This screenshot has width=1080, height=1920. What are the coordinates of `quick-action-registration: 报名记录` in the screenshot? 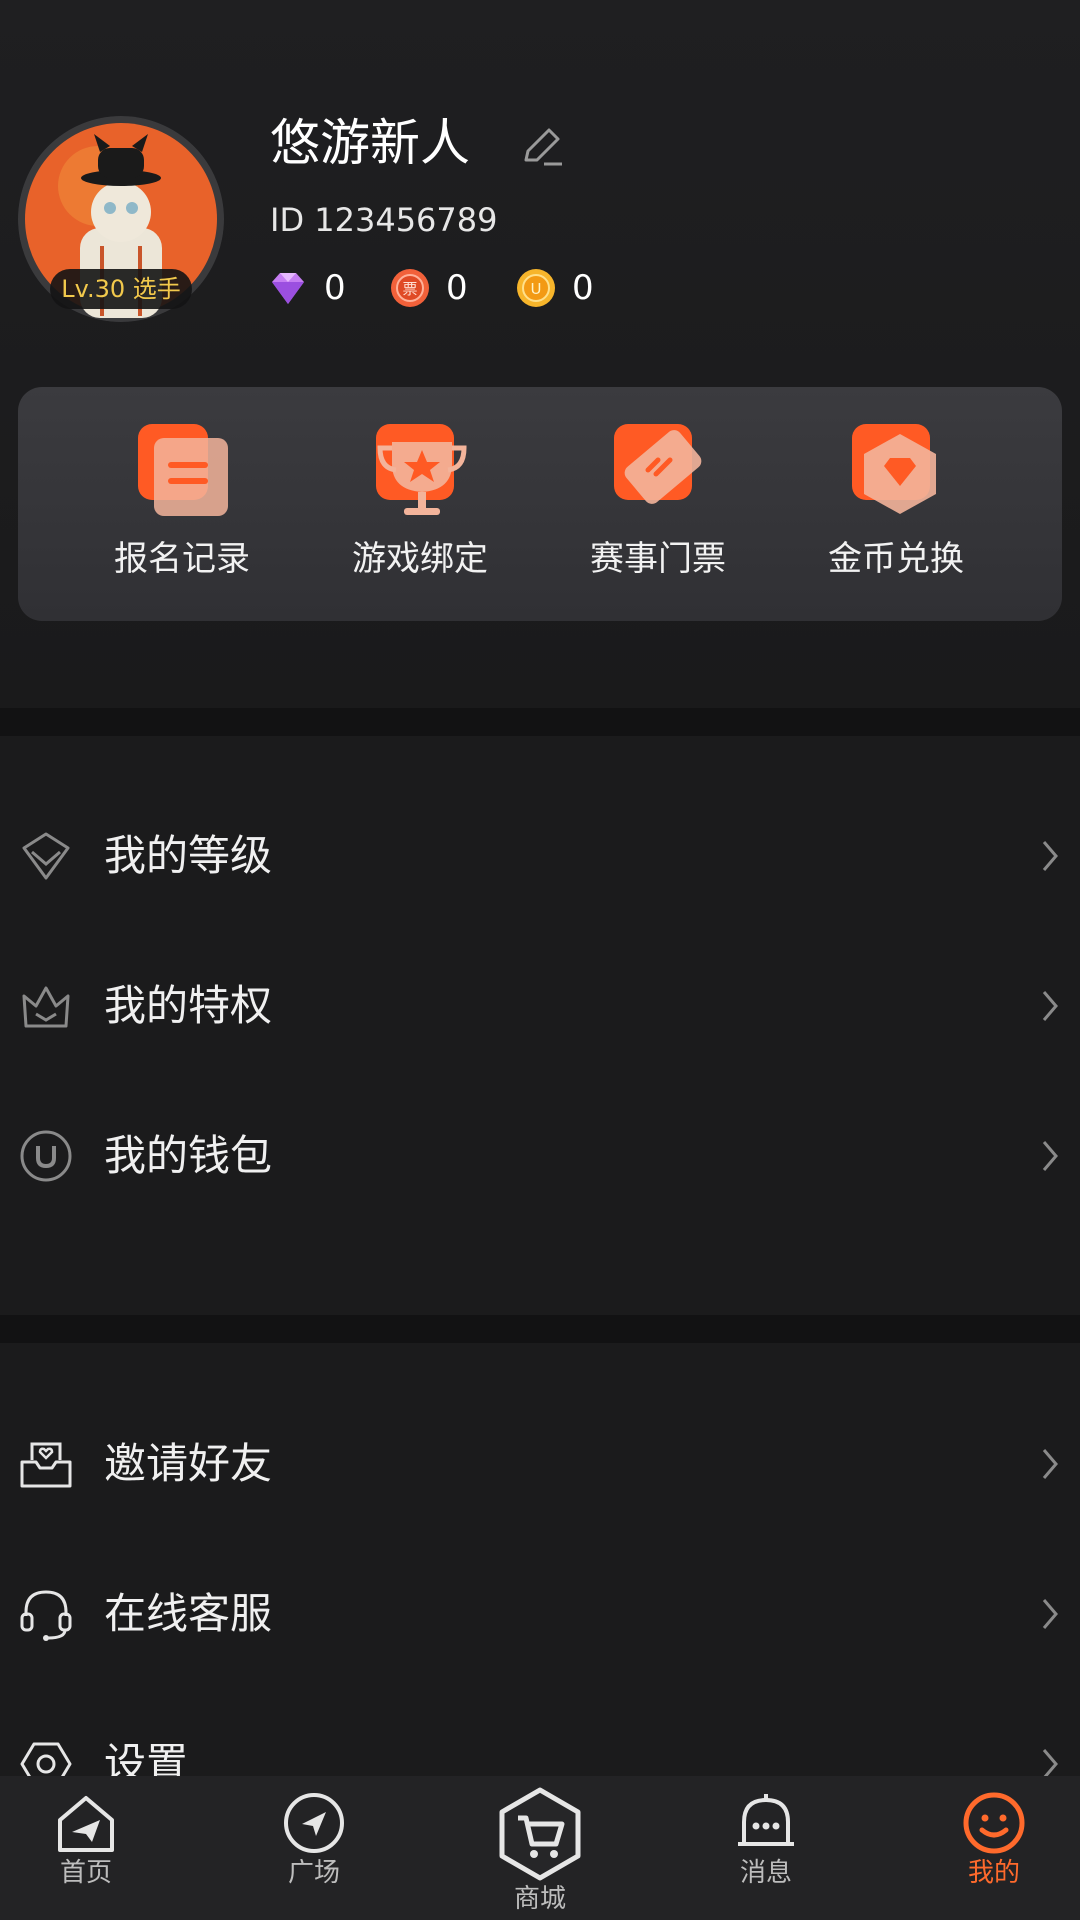 It's located at (182, 505).